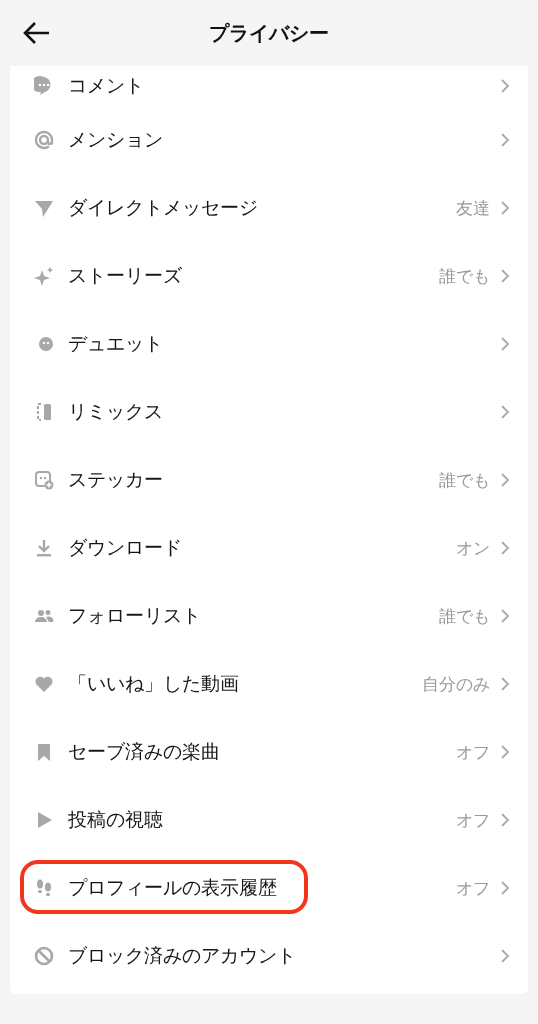 Image resolution: width=538 pixels, height=1024 pixels. Describe the element at coordinates (269, 752) in the screenshot. I see `settings-row: セーブ済みの楽曲 オフ` at that location.